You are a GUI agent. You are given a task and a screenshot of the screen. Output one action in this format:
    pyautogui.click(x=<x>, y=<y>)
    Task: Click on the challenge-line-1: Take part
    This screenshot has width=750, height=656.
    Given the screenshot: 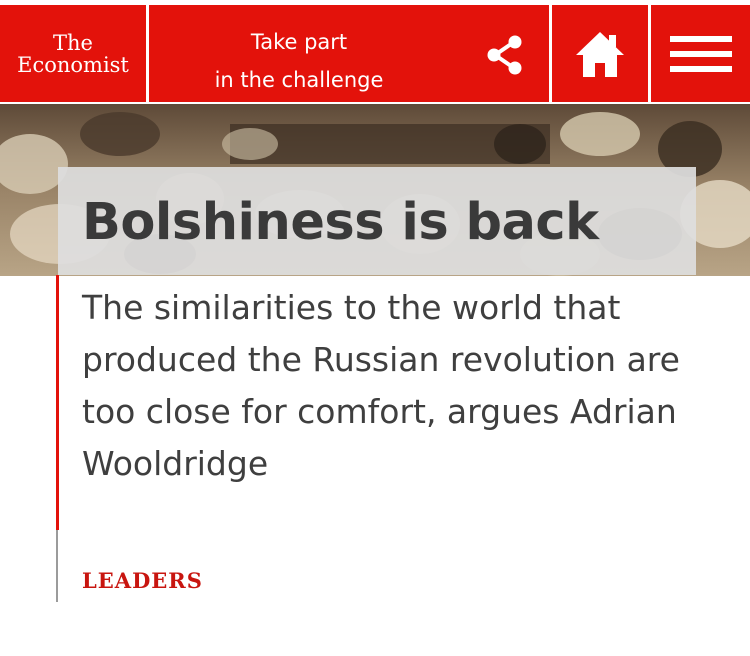 What is the action you would take?
    pyautogui.click(x=299, y=42)
    